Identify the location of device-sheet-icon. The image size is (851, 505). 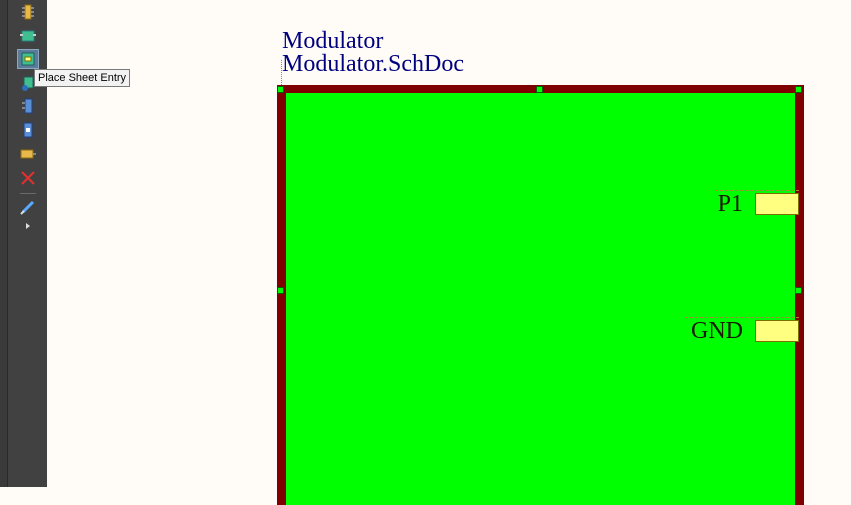
(28, 83).